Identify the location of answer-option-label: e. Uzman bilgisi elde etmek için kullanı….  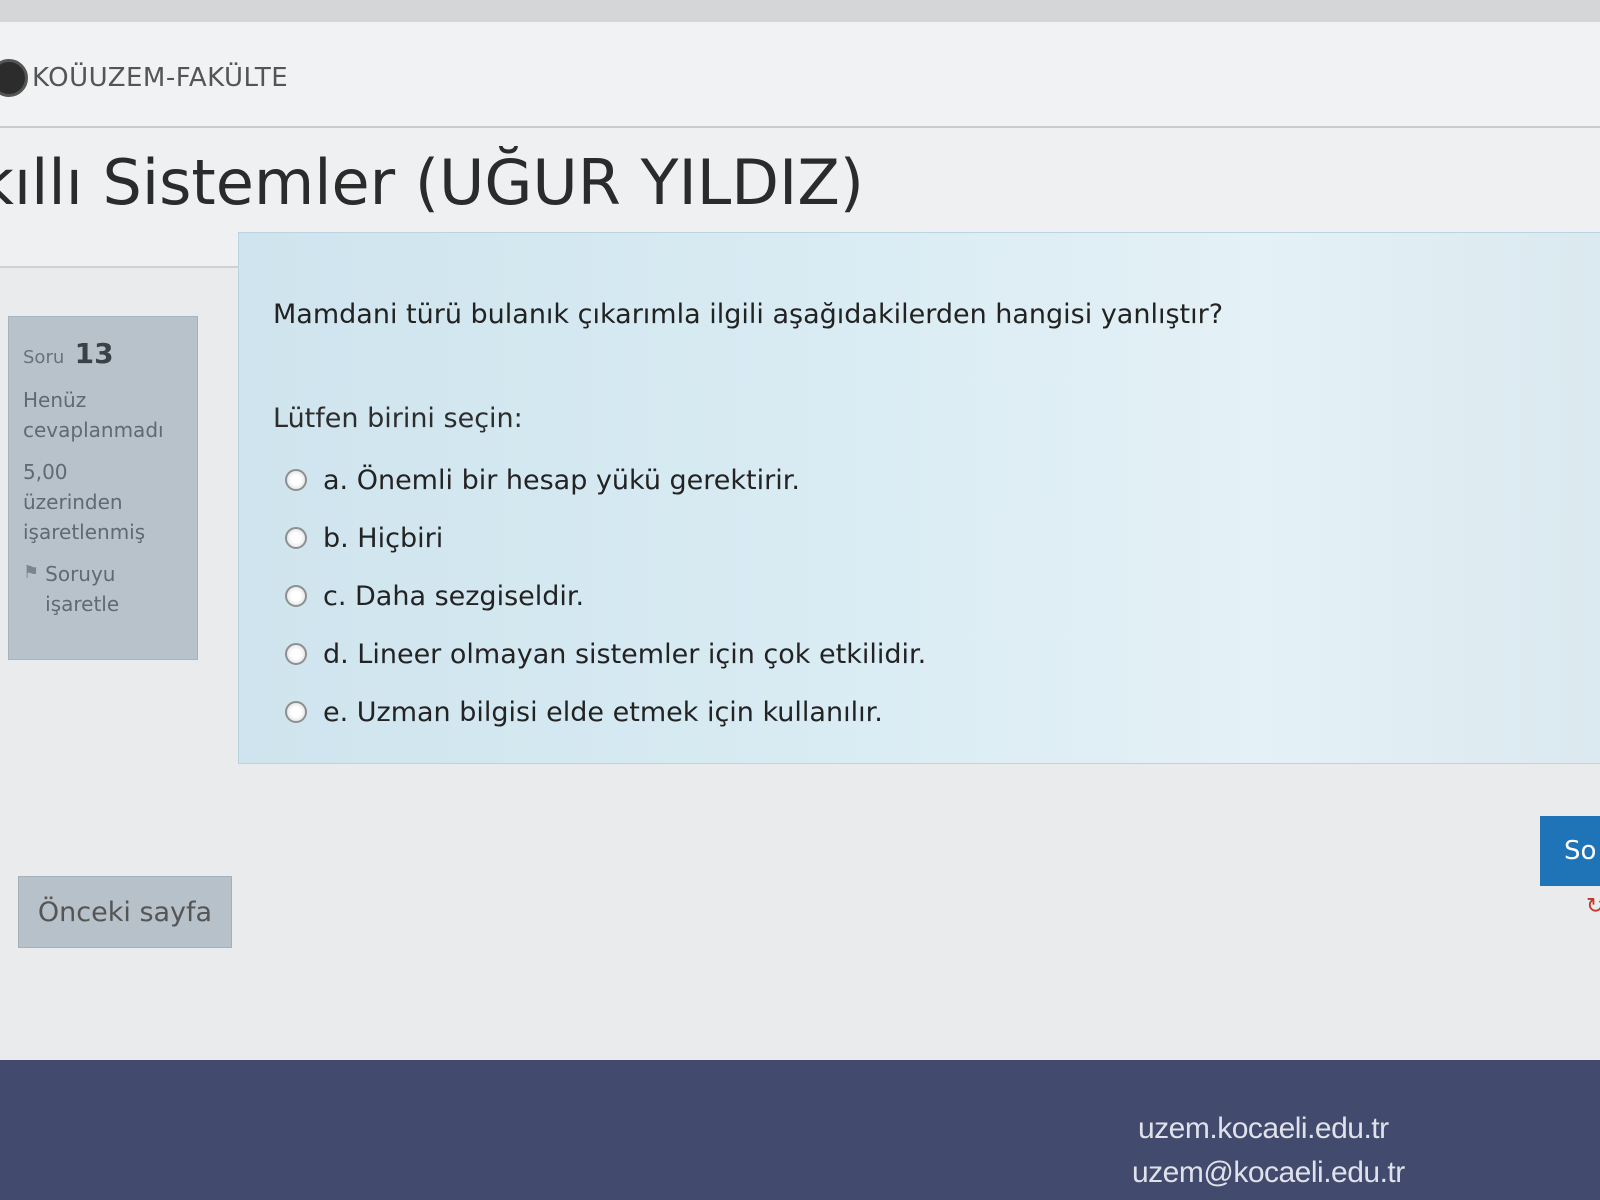
(603, 712).